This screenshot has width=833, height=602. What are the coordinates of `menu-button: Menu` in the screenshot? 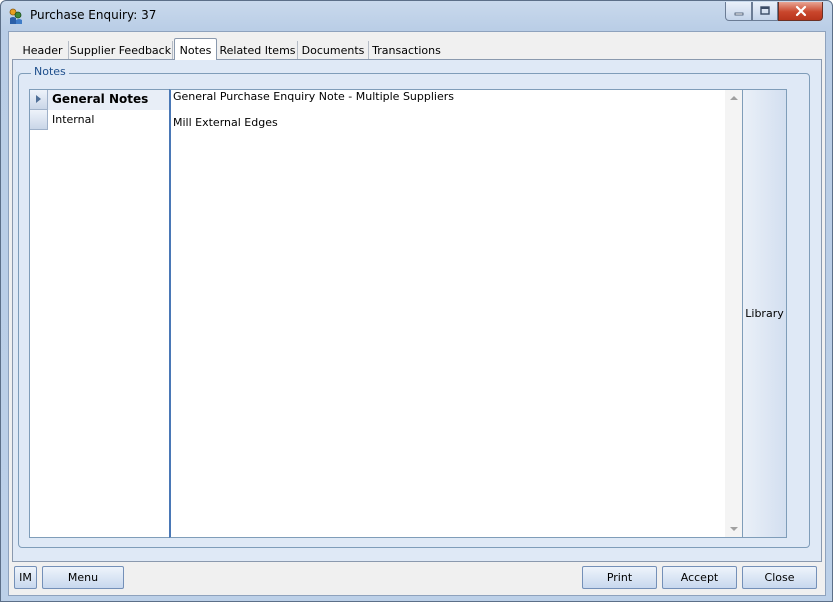 It's located at (83, 577).